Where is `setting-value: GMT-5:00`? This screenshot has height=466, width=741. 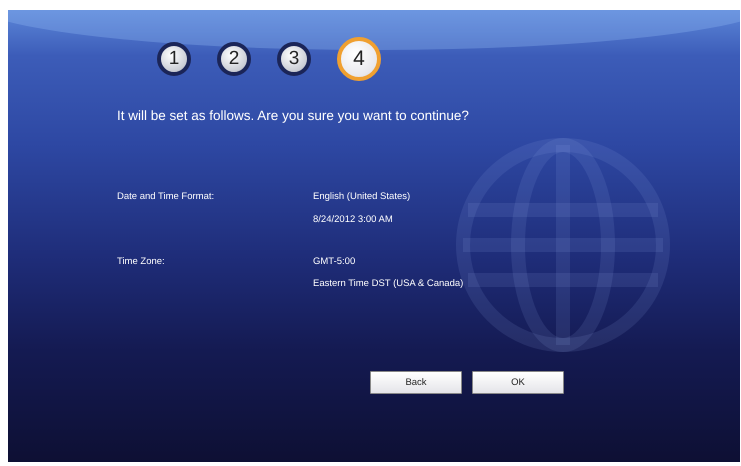 setting-value: GMT-5:00 is located at coordinates (334, 261).